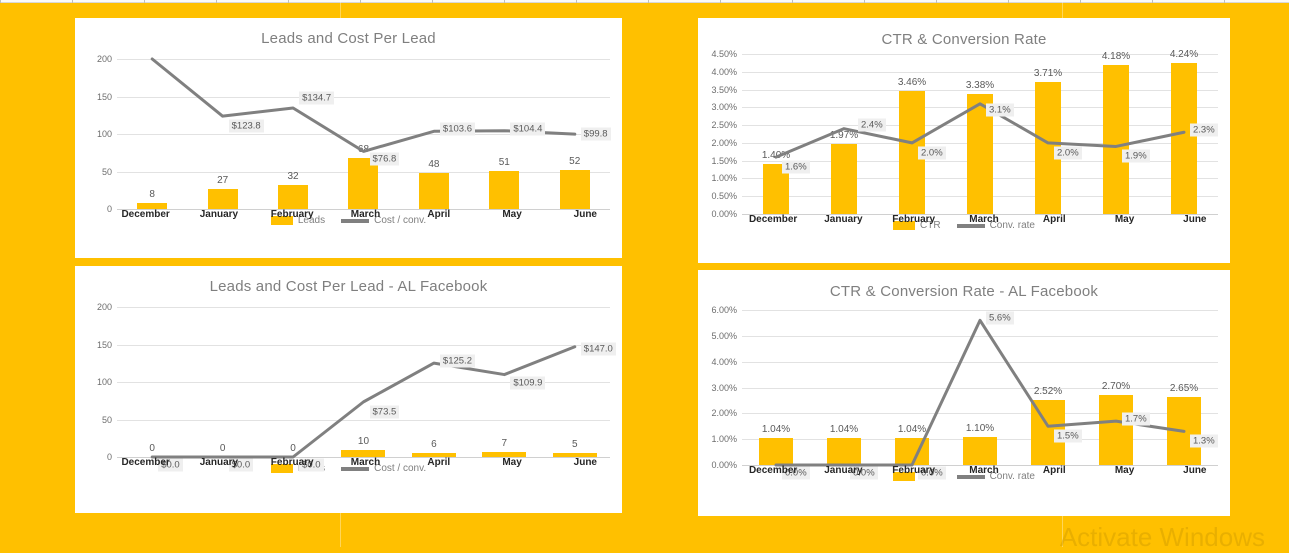 The image size is (1289, 553). What do you see at coordinates (1204, 130) in the screenshot?
I see `line-data-label: 2.3%` at bounding box center [1204, 130].